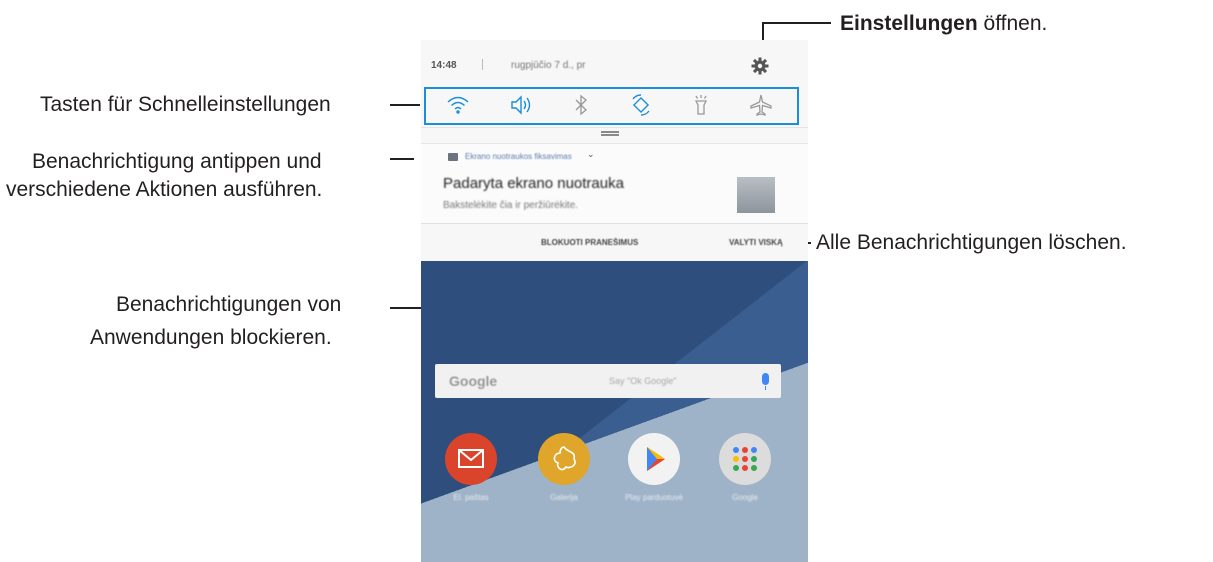  Describe the element at coordinates (591, 154) in the screenshot. I see `chevron-down-icon: ⌄` at that location.